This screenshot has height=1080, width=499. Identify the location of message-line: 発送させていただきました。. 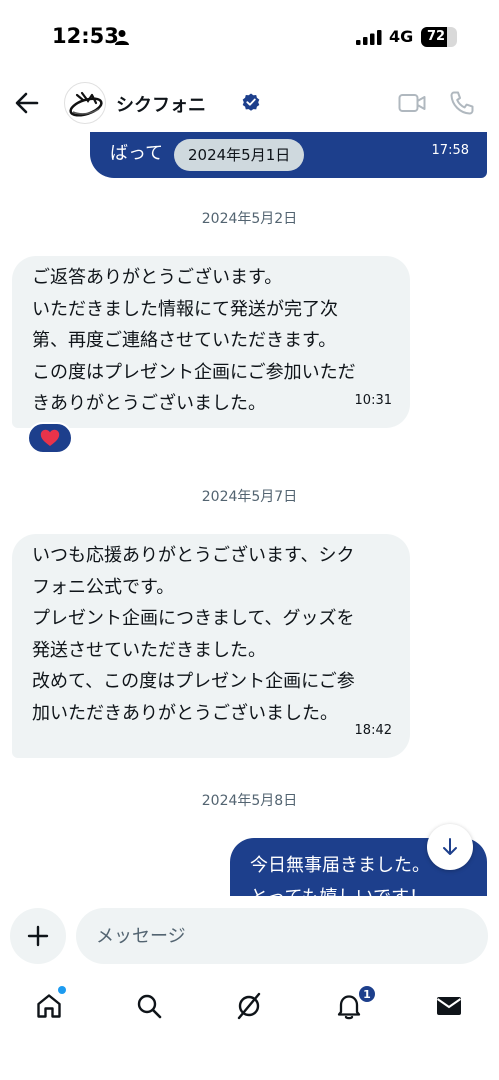
(149, 650).